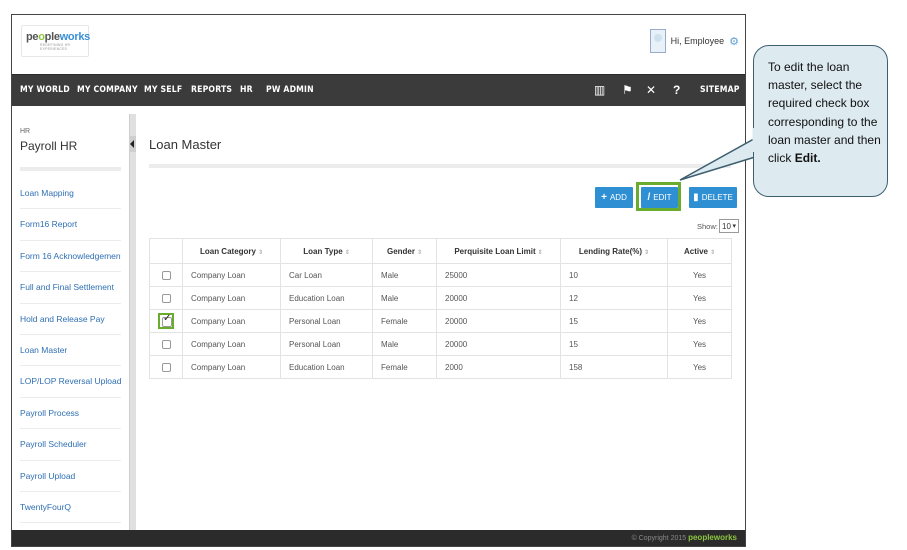  Describe the element at coordinates (246, 90) in the screenshot. I see `nav-hr: HR` at that location.